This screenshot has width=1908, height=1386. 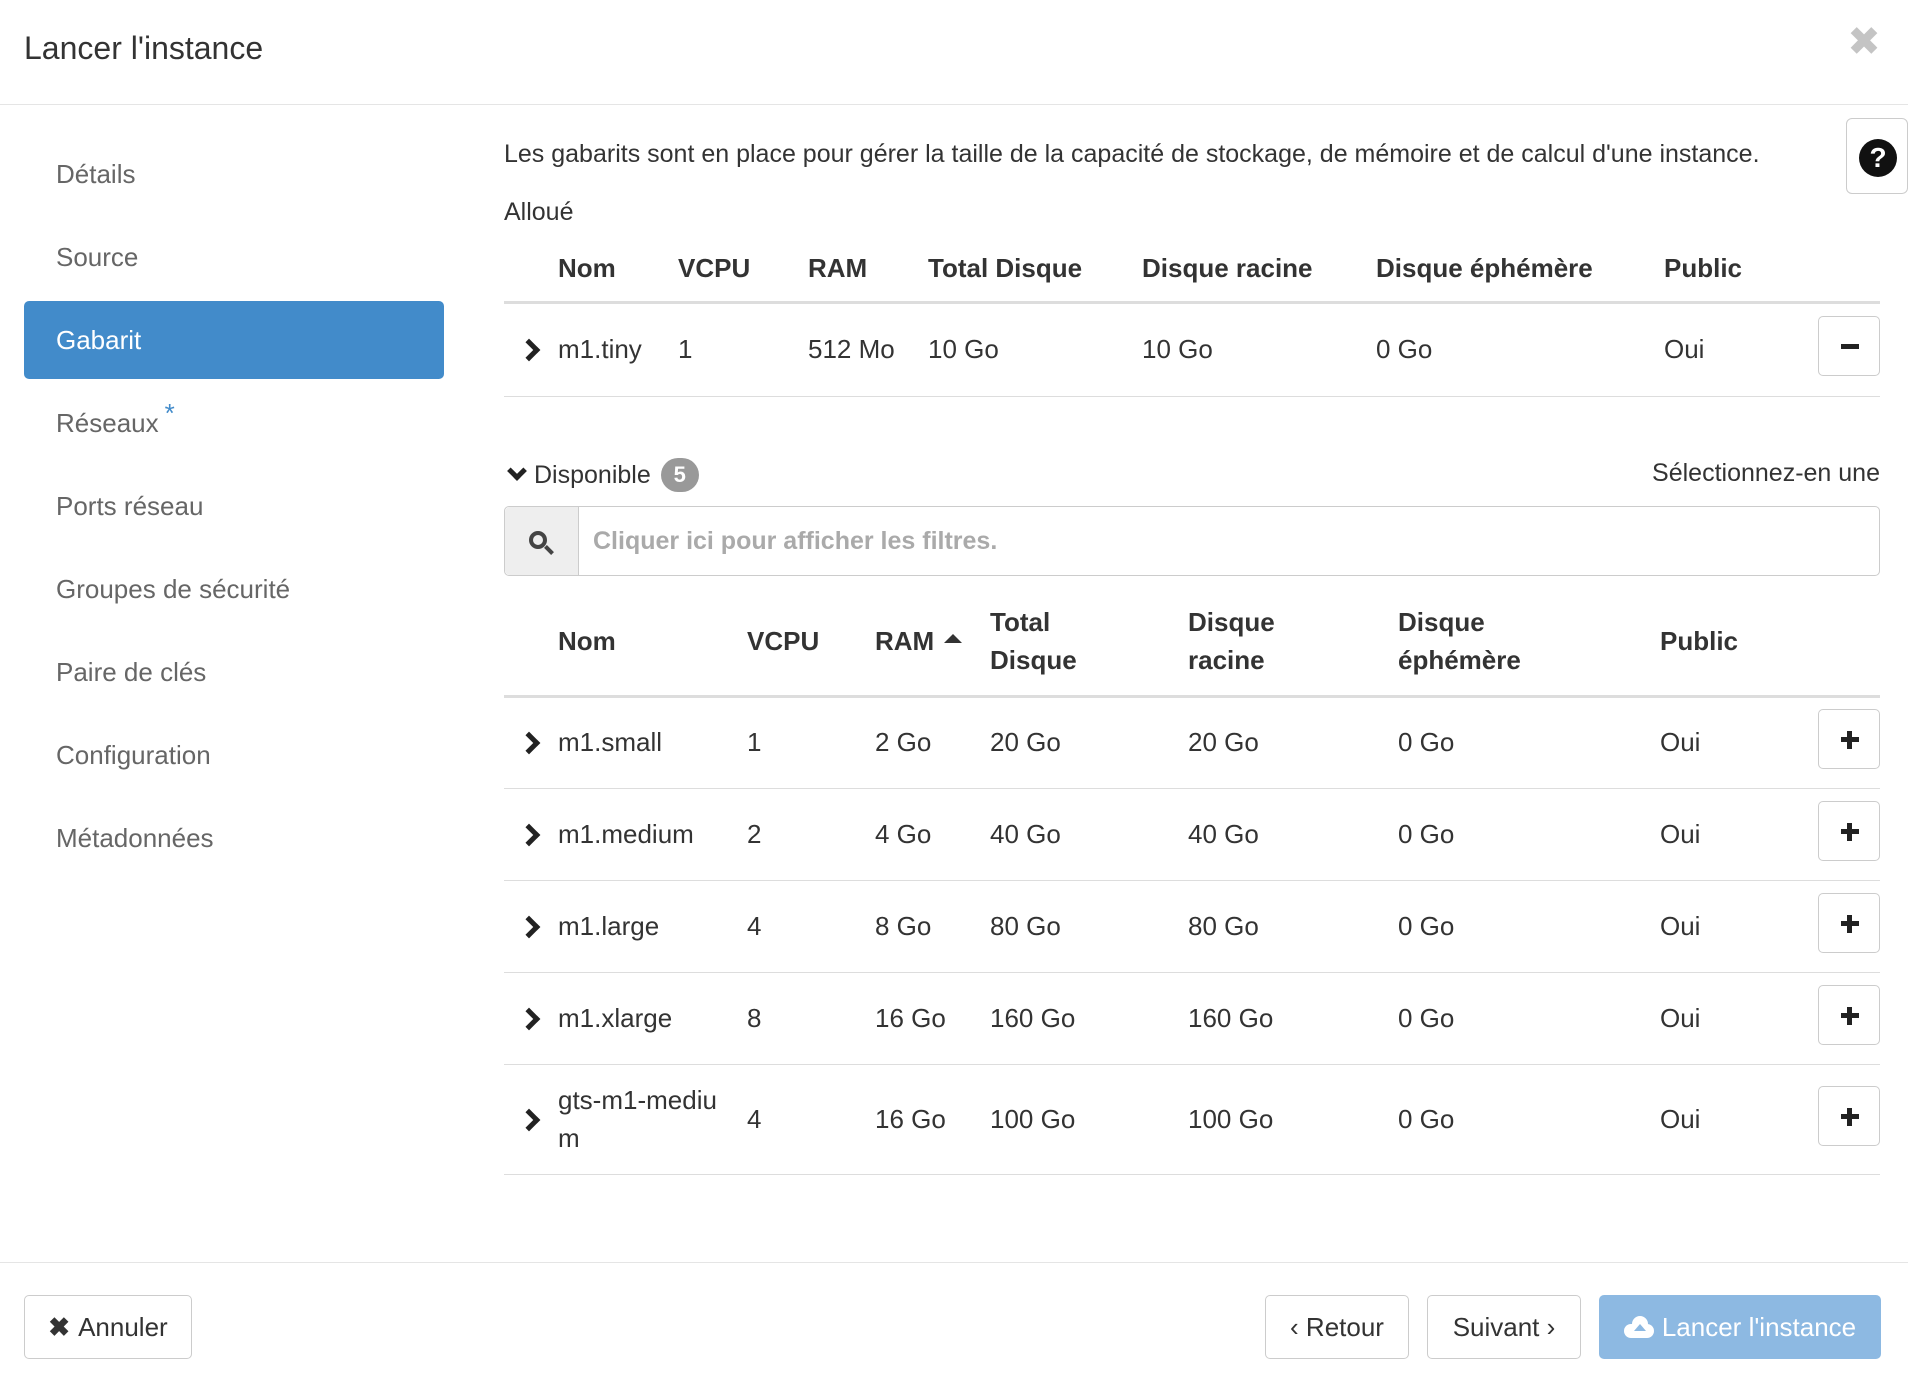 I want to click on flavor-root-disk: 40 Go, so click(x=1293, y=834).